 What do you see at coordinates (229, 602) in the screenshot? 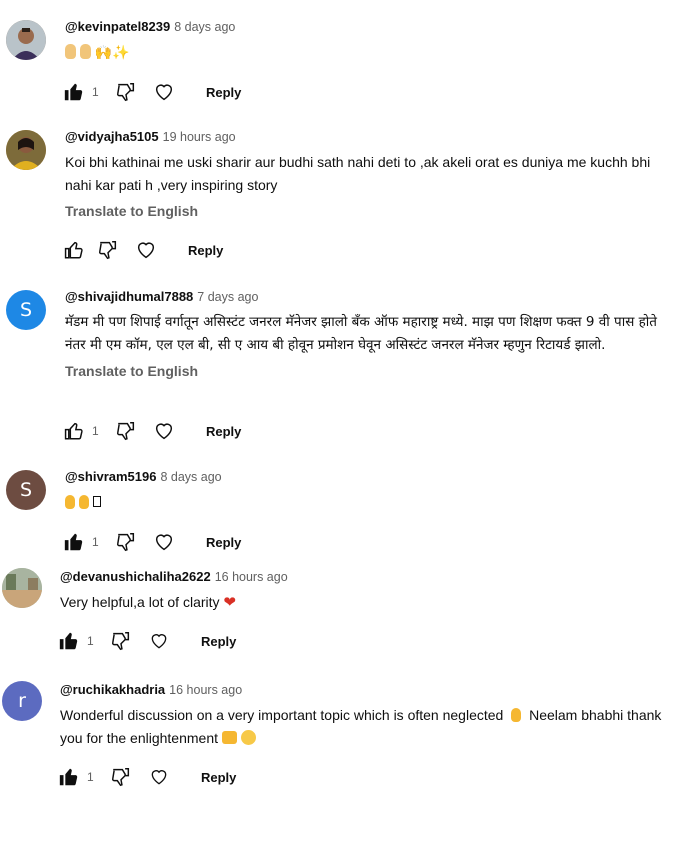
I see `red-heart-emoji-icon: ❤` at bounding box center [229, 602].